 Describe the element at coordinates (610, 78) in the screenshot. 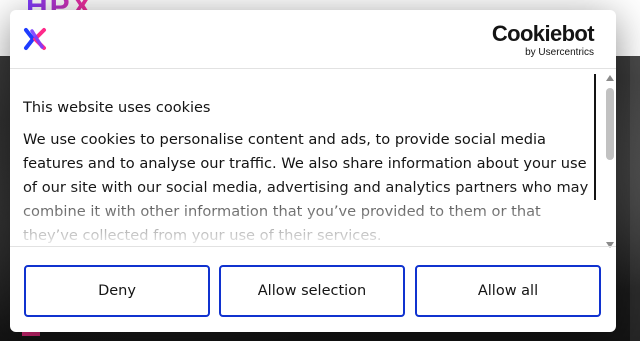

I see `scroll-up-icon` at that location.